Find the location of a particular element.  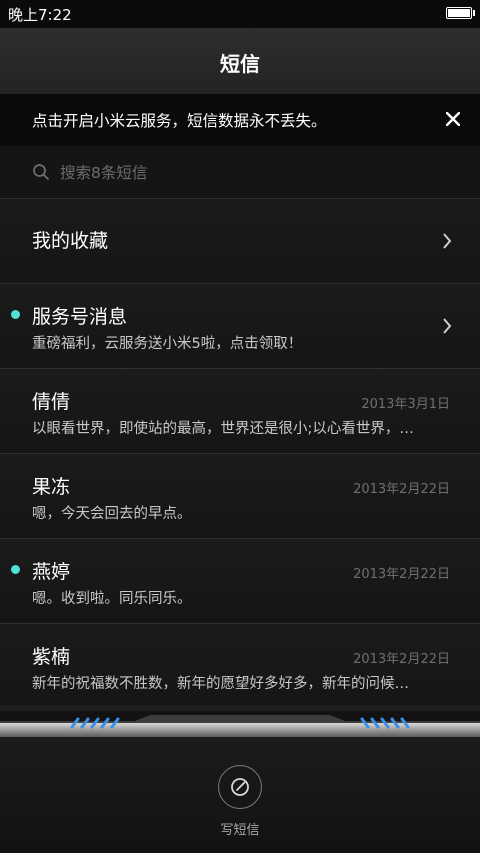

conversation-preview: 重磅福利，云服务送小米5啦，点击领取！ is located at coordinates (167, 344).